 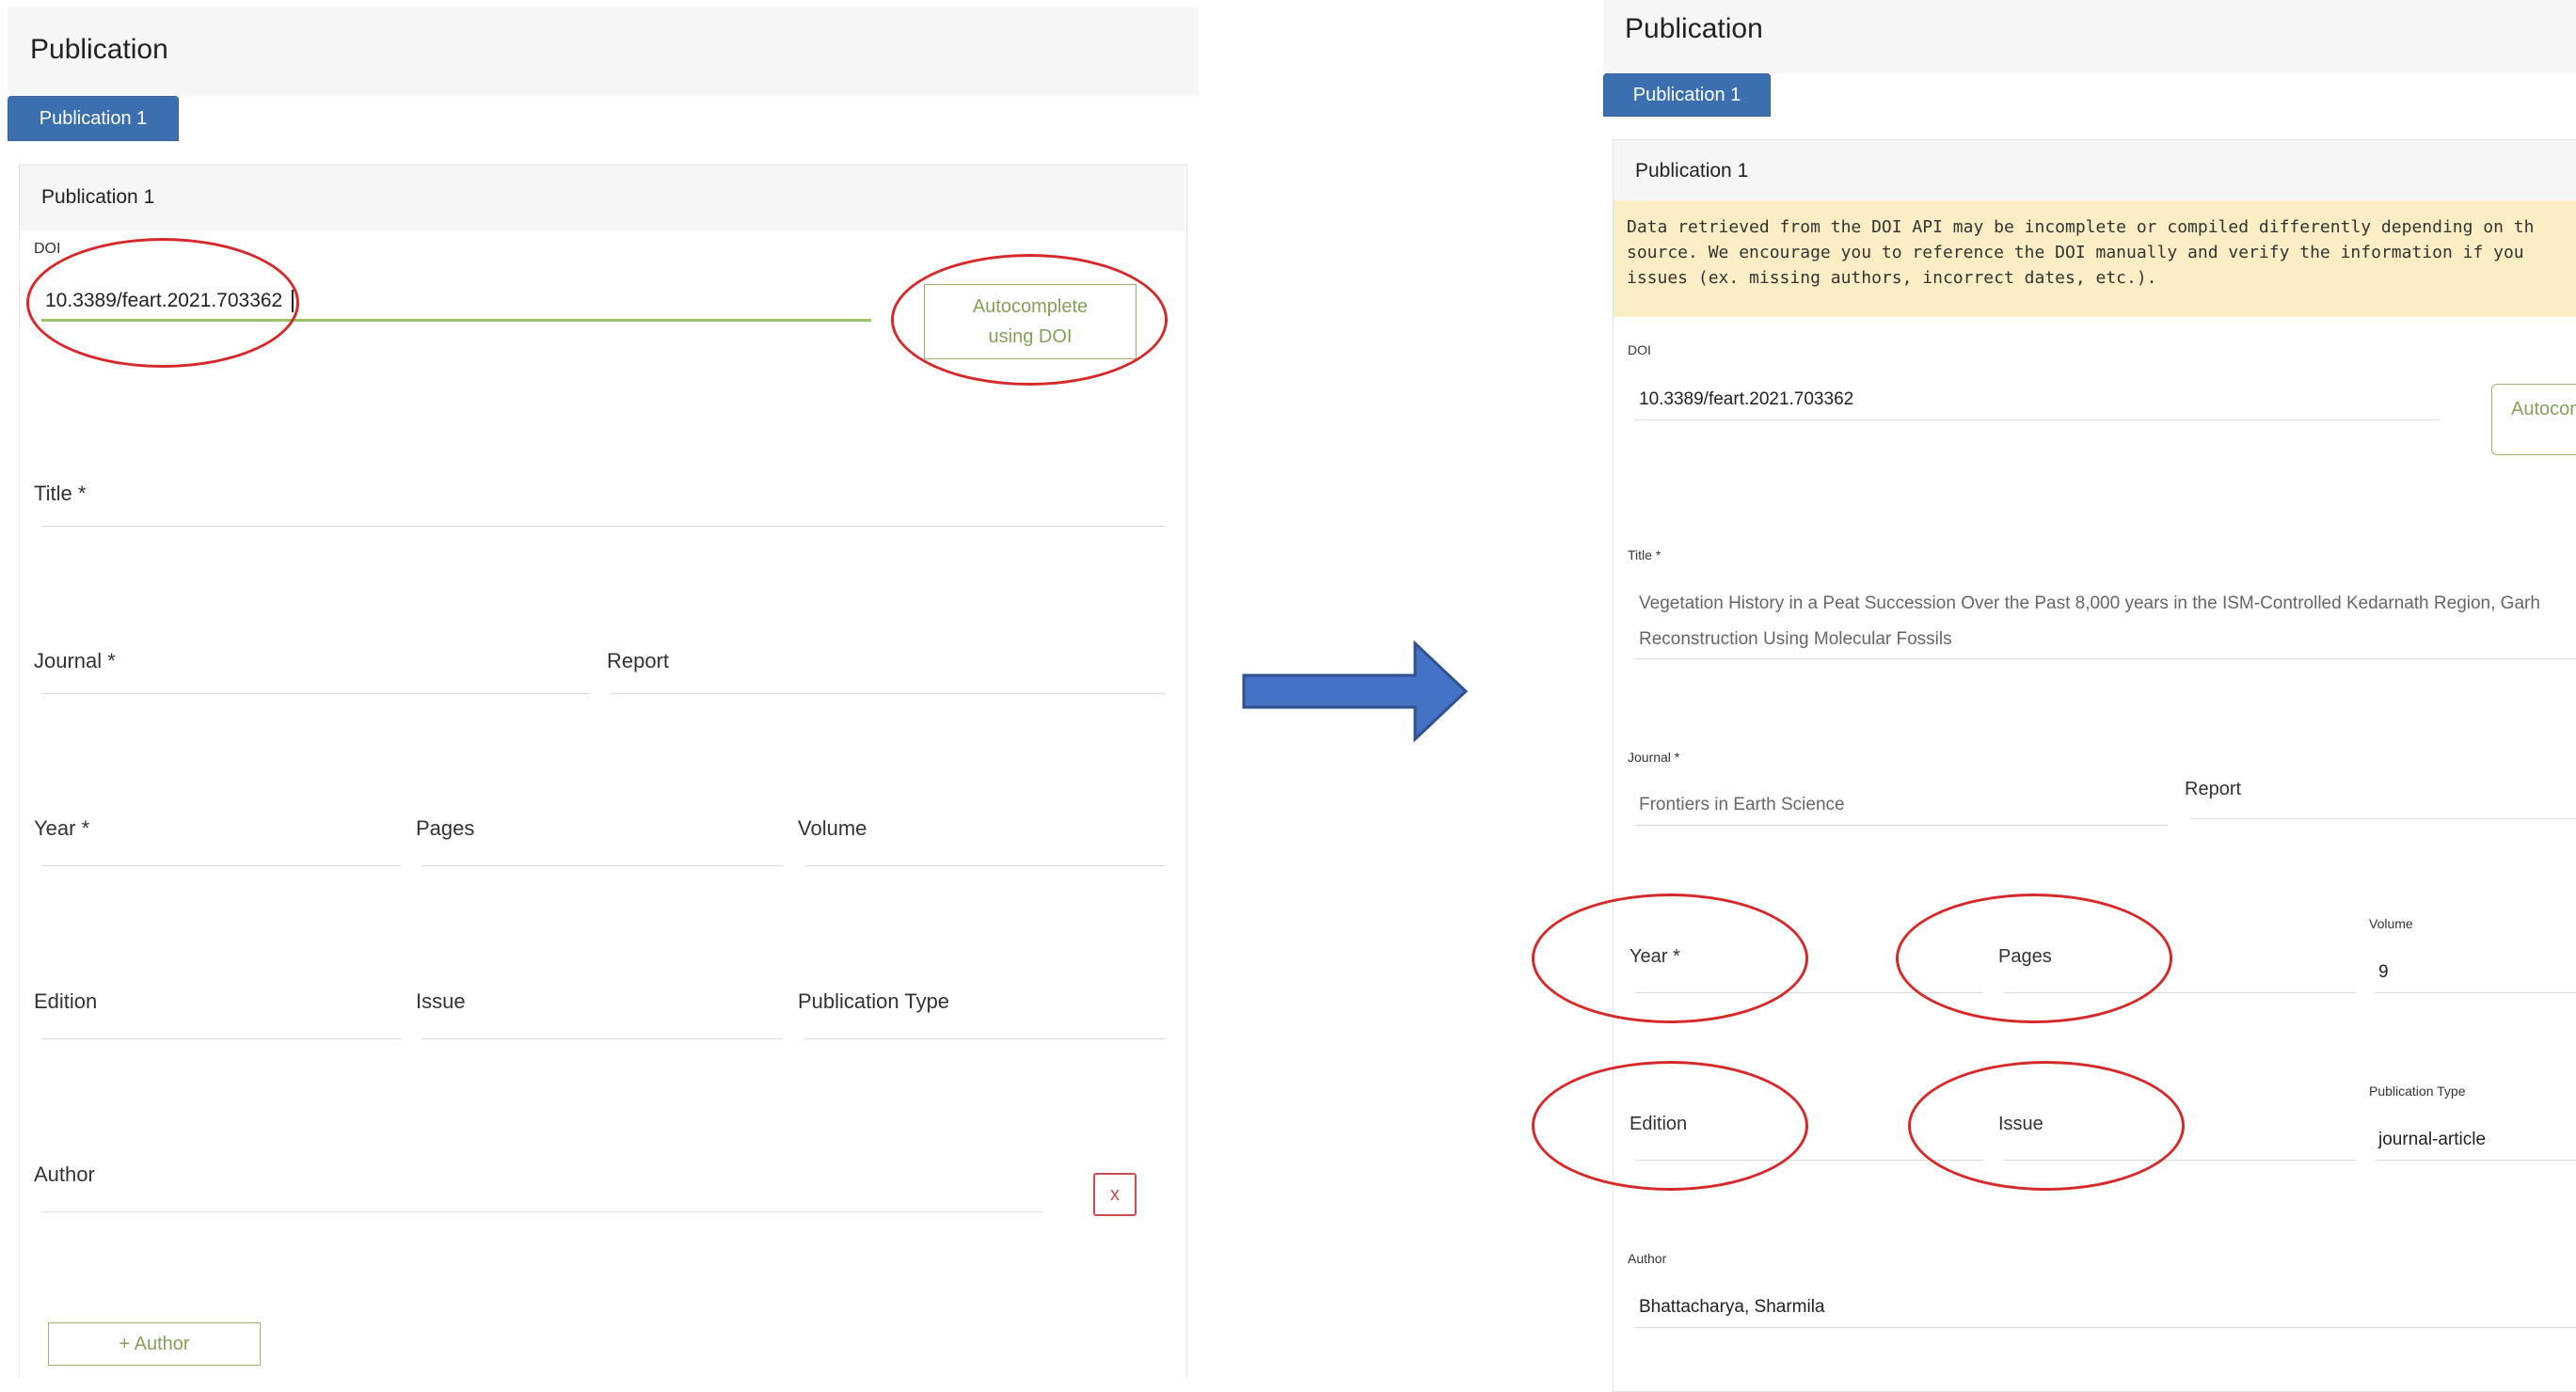 What do you see at coordinates (221, 1039) in the screenshot?
I see `left-edition-input` at bounding box center [221, 1039].